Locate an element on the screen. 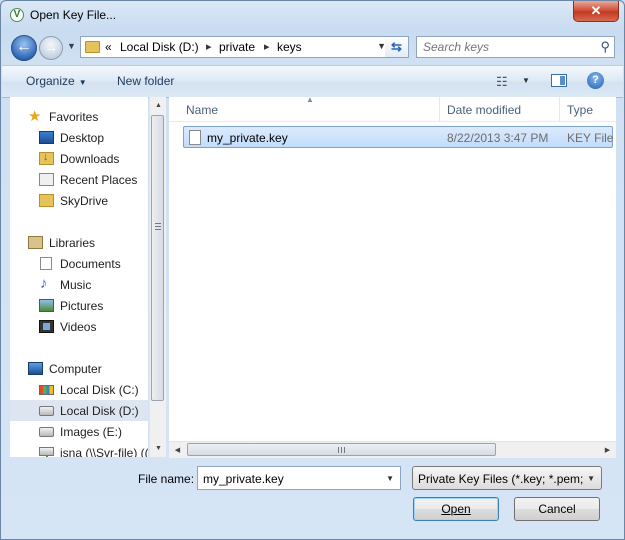  star-icon: ★ is located at coordinates (35, 116).